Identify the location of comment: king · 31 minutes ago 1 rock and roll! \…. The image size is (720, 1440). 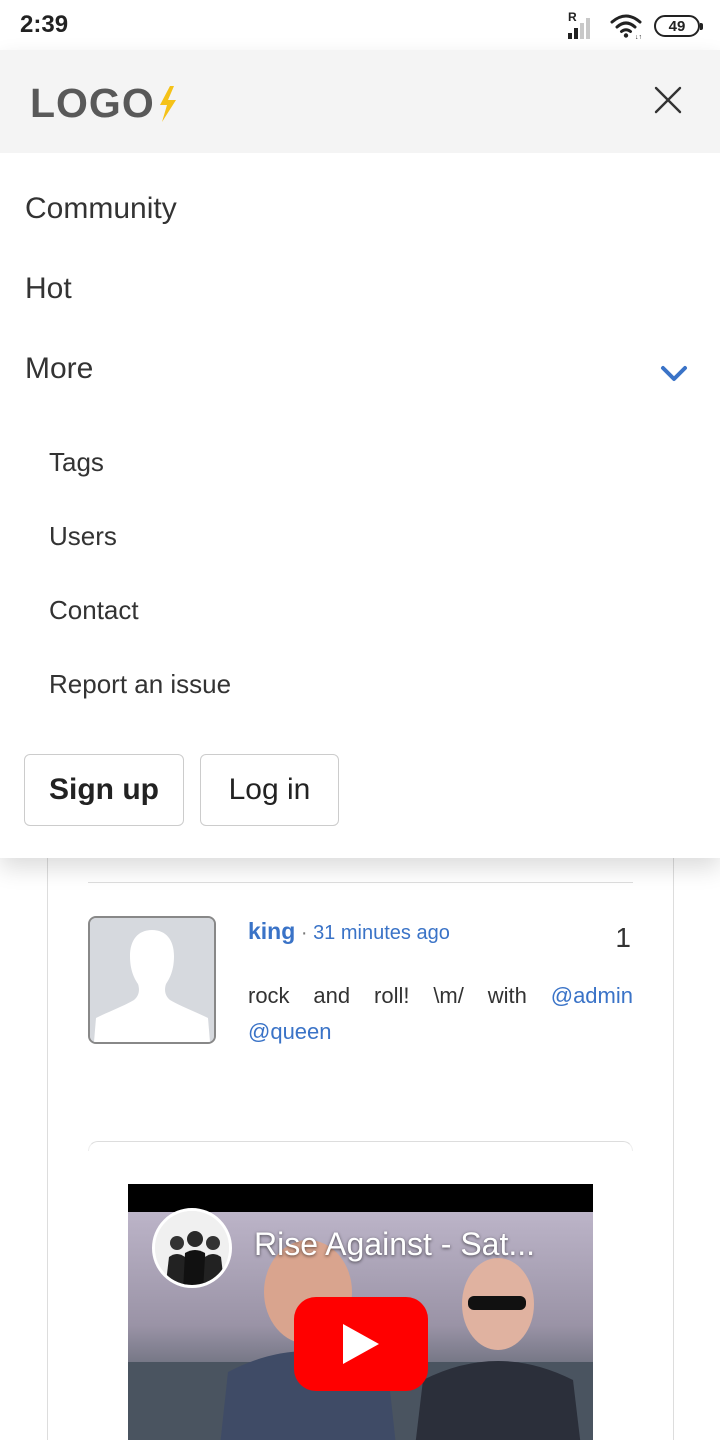
(360, 986).